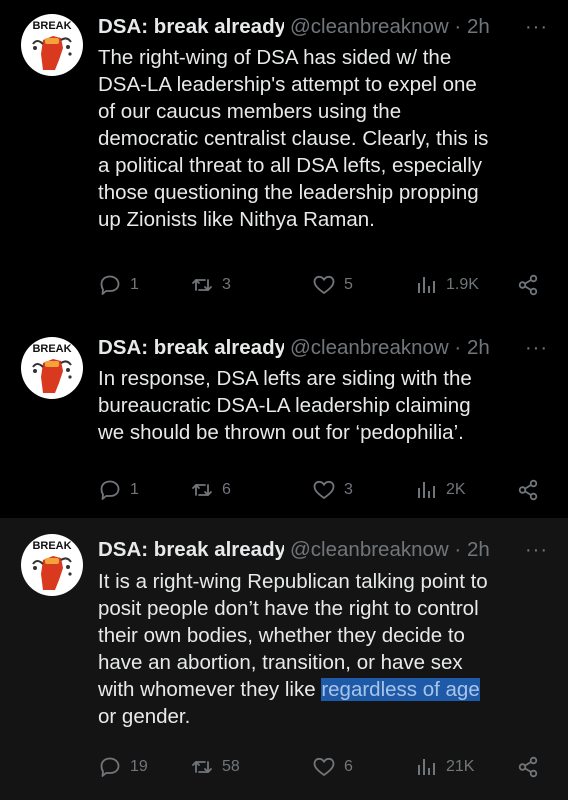 The image size is (568, 800). What do you see at coordinates (456, 489) in the screenshot?
I see `views-count: 2K` at bounding box center [456, 489].